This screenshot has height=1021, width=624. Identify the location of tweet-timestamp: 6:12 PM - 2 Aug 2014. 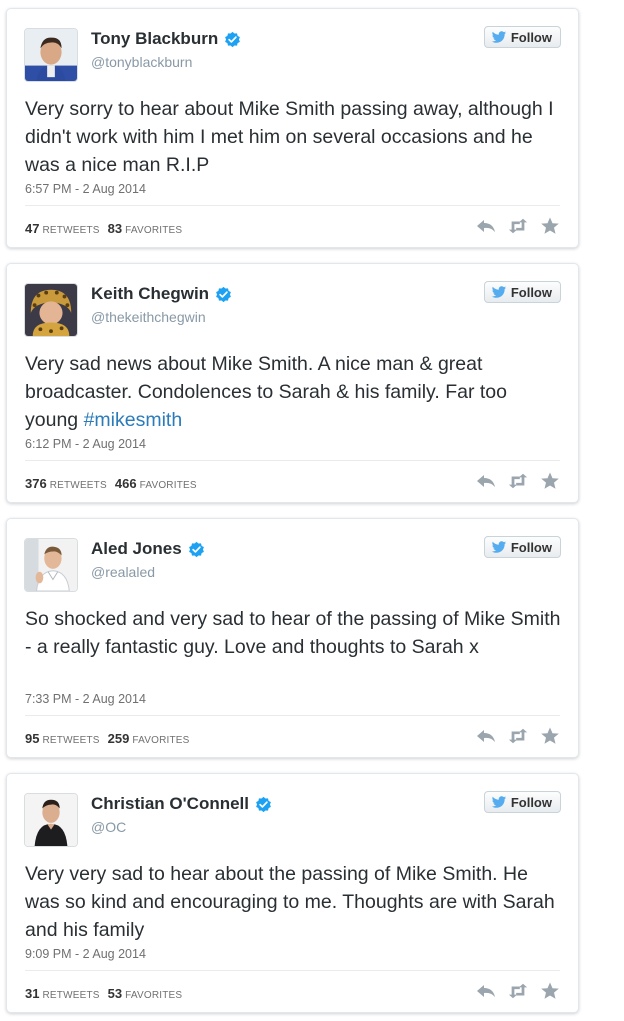
(85, 444).